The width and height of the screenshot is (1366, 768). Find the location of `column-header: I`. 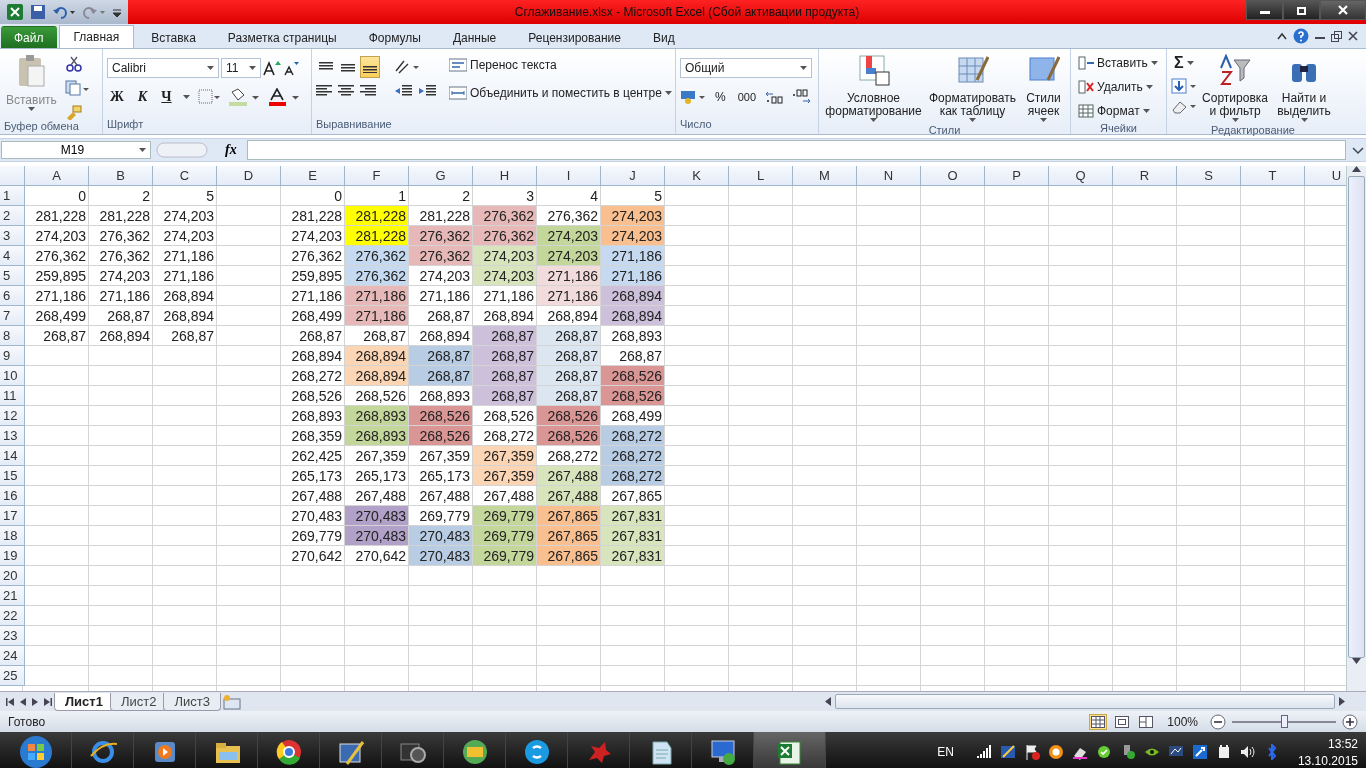

column-header: I is located at coordinates (569, 176).